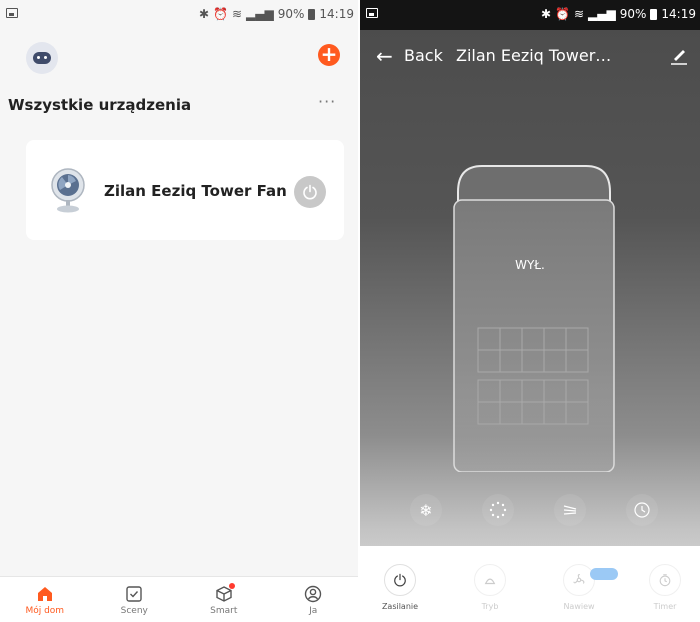  What do you see at coordinates (134, 611) in the screenshot?
I see `tab-label: Sceny` at bounding box center [134, 611].